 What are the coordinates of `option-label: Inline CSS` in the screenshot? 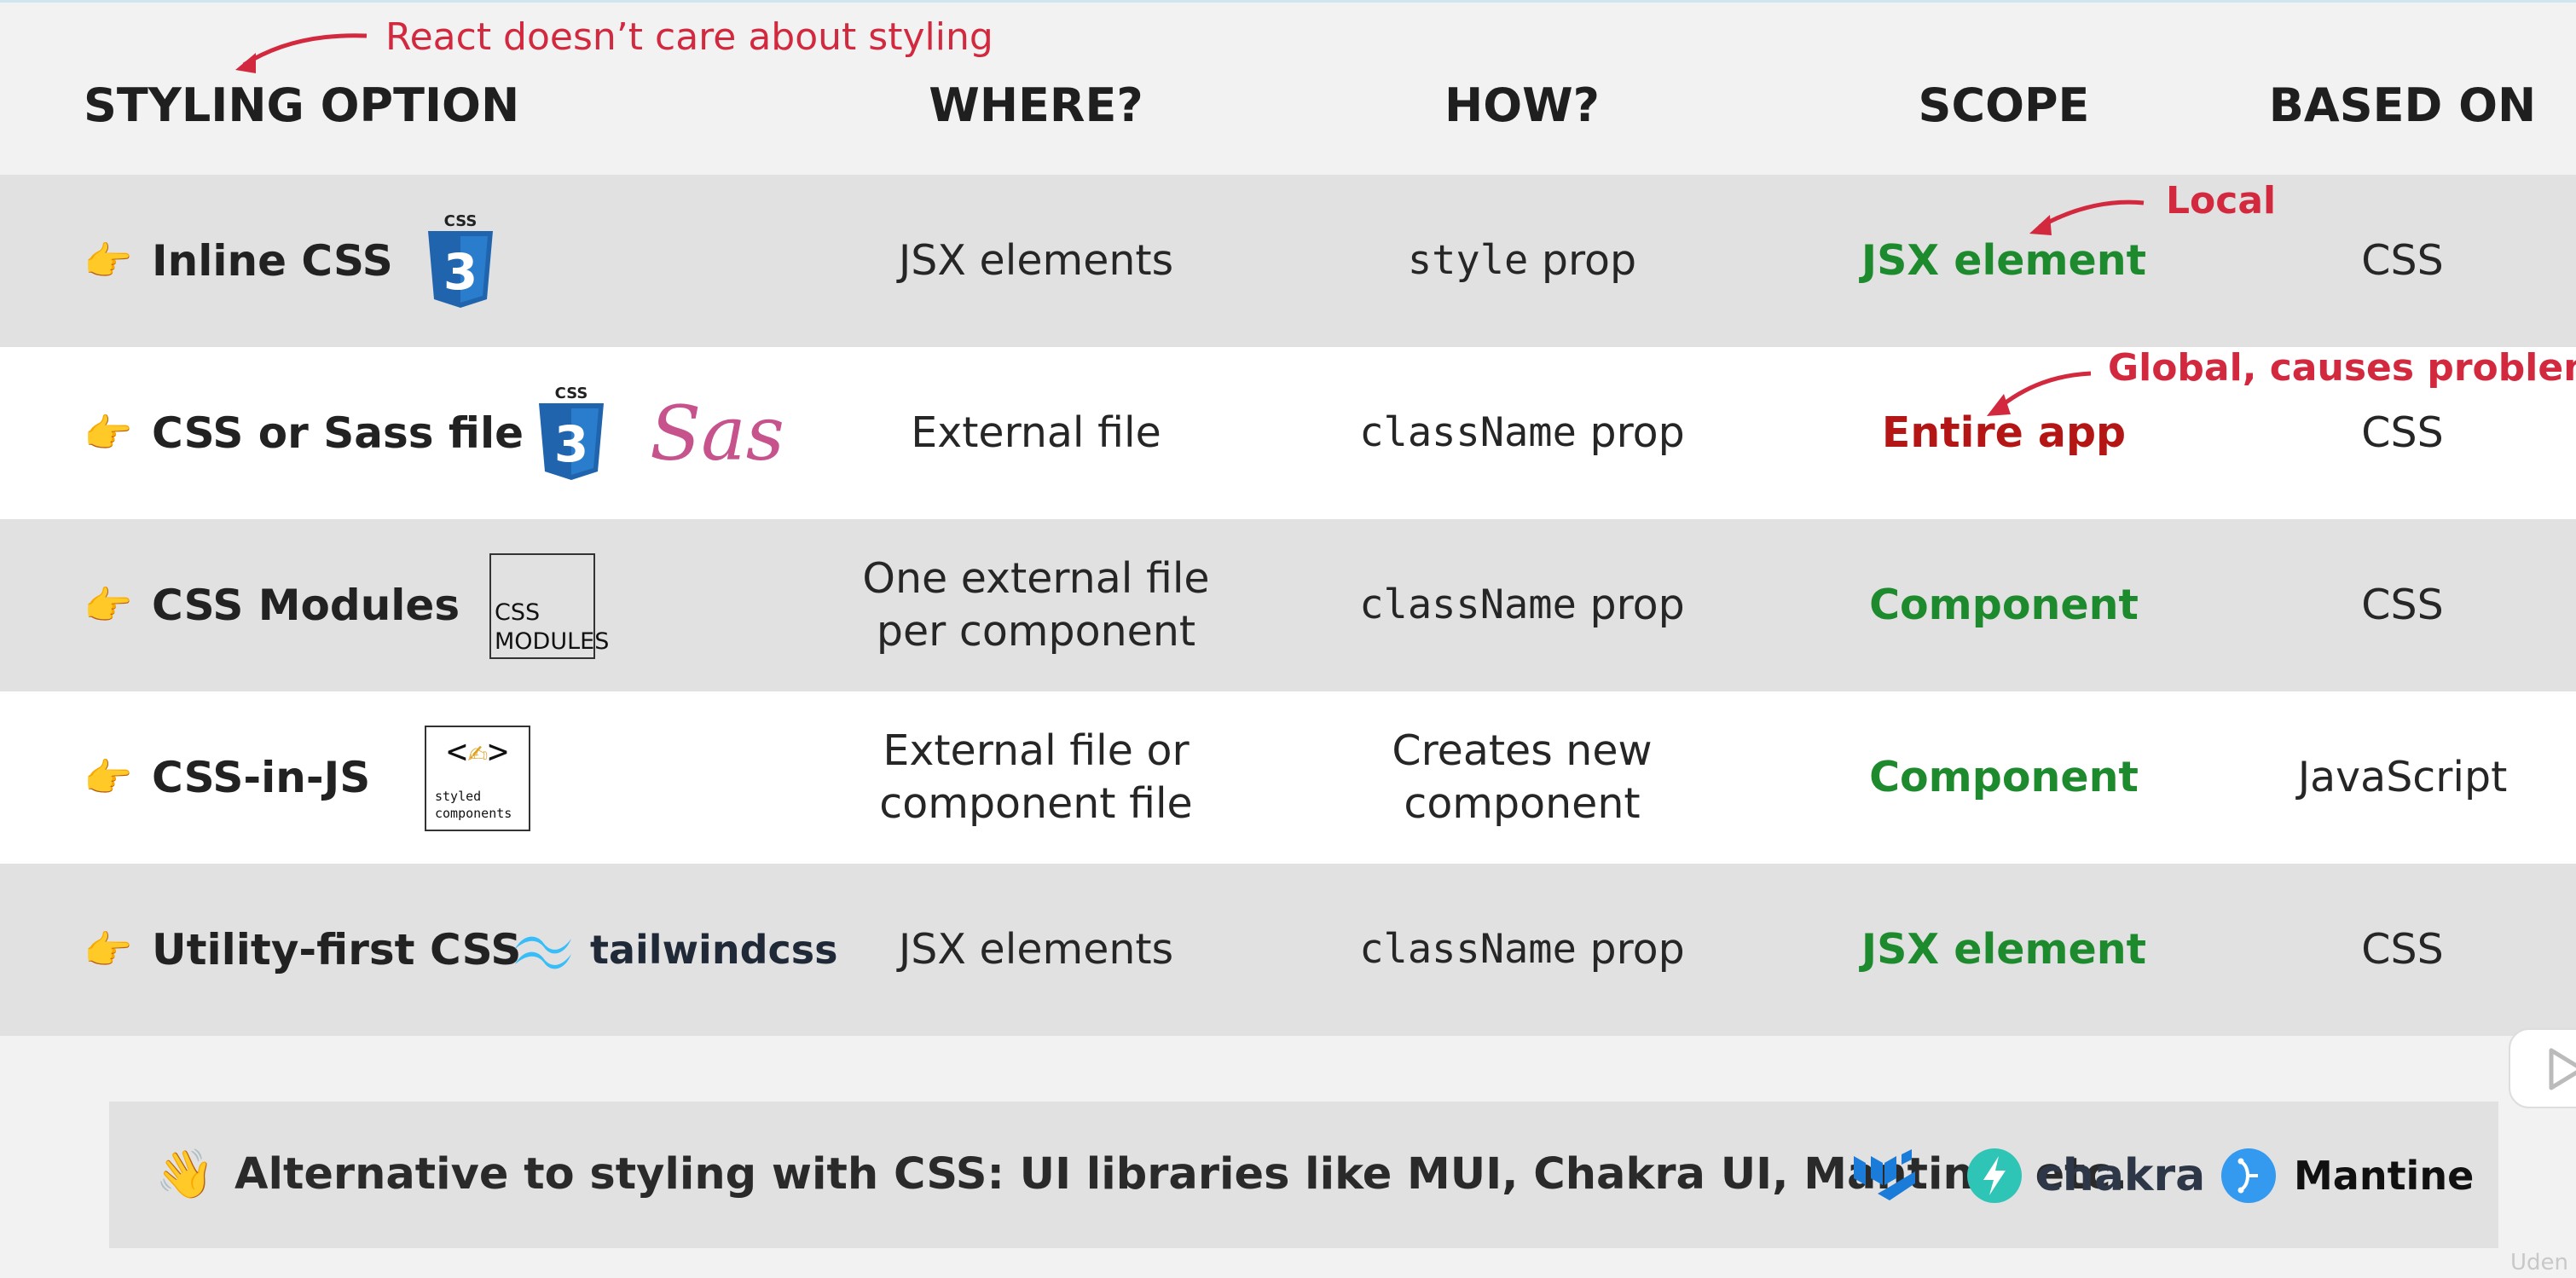 It's located at (273, 261).